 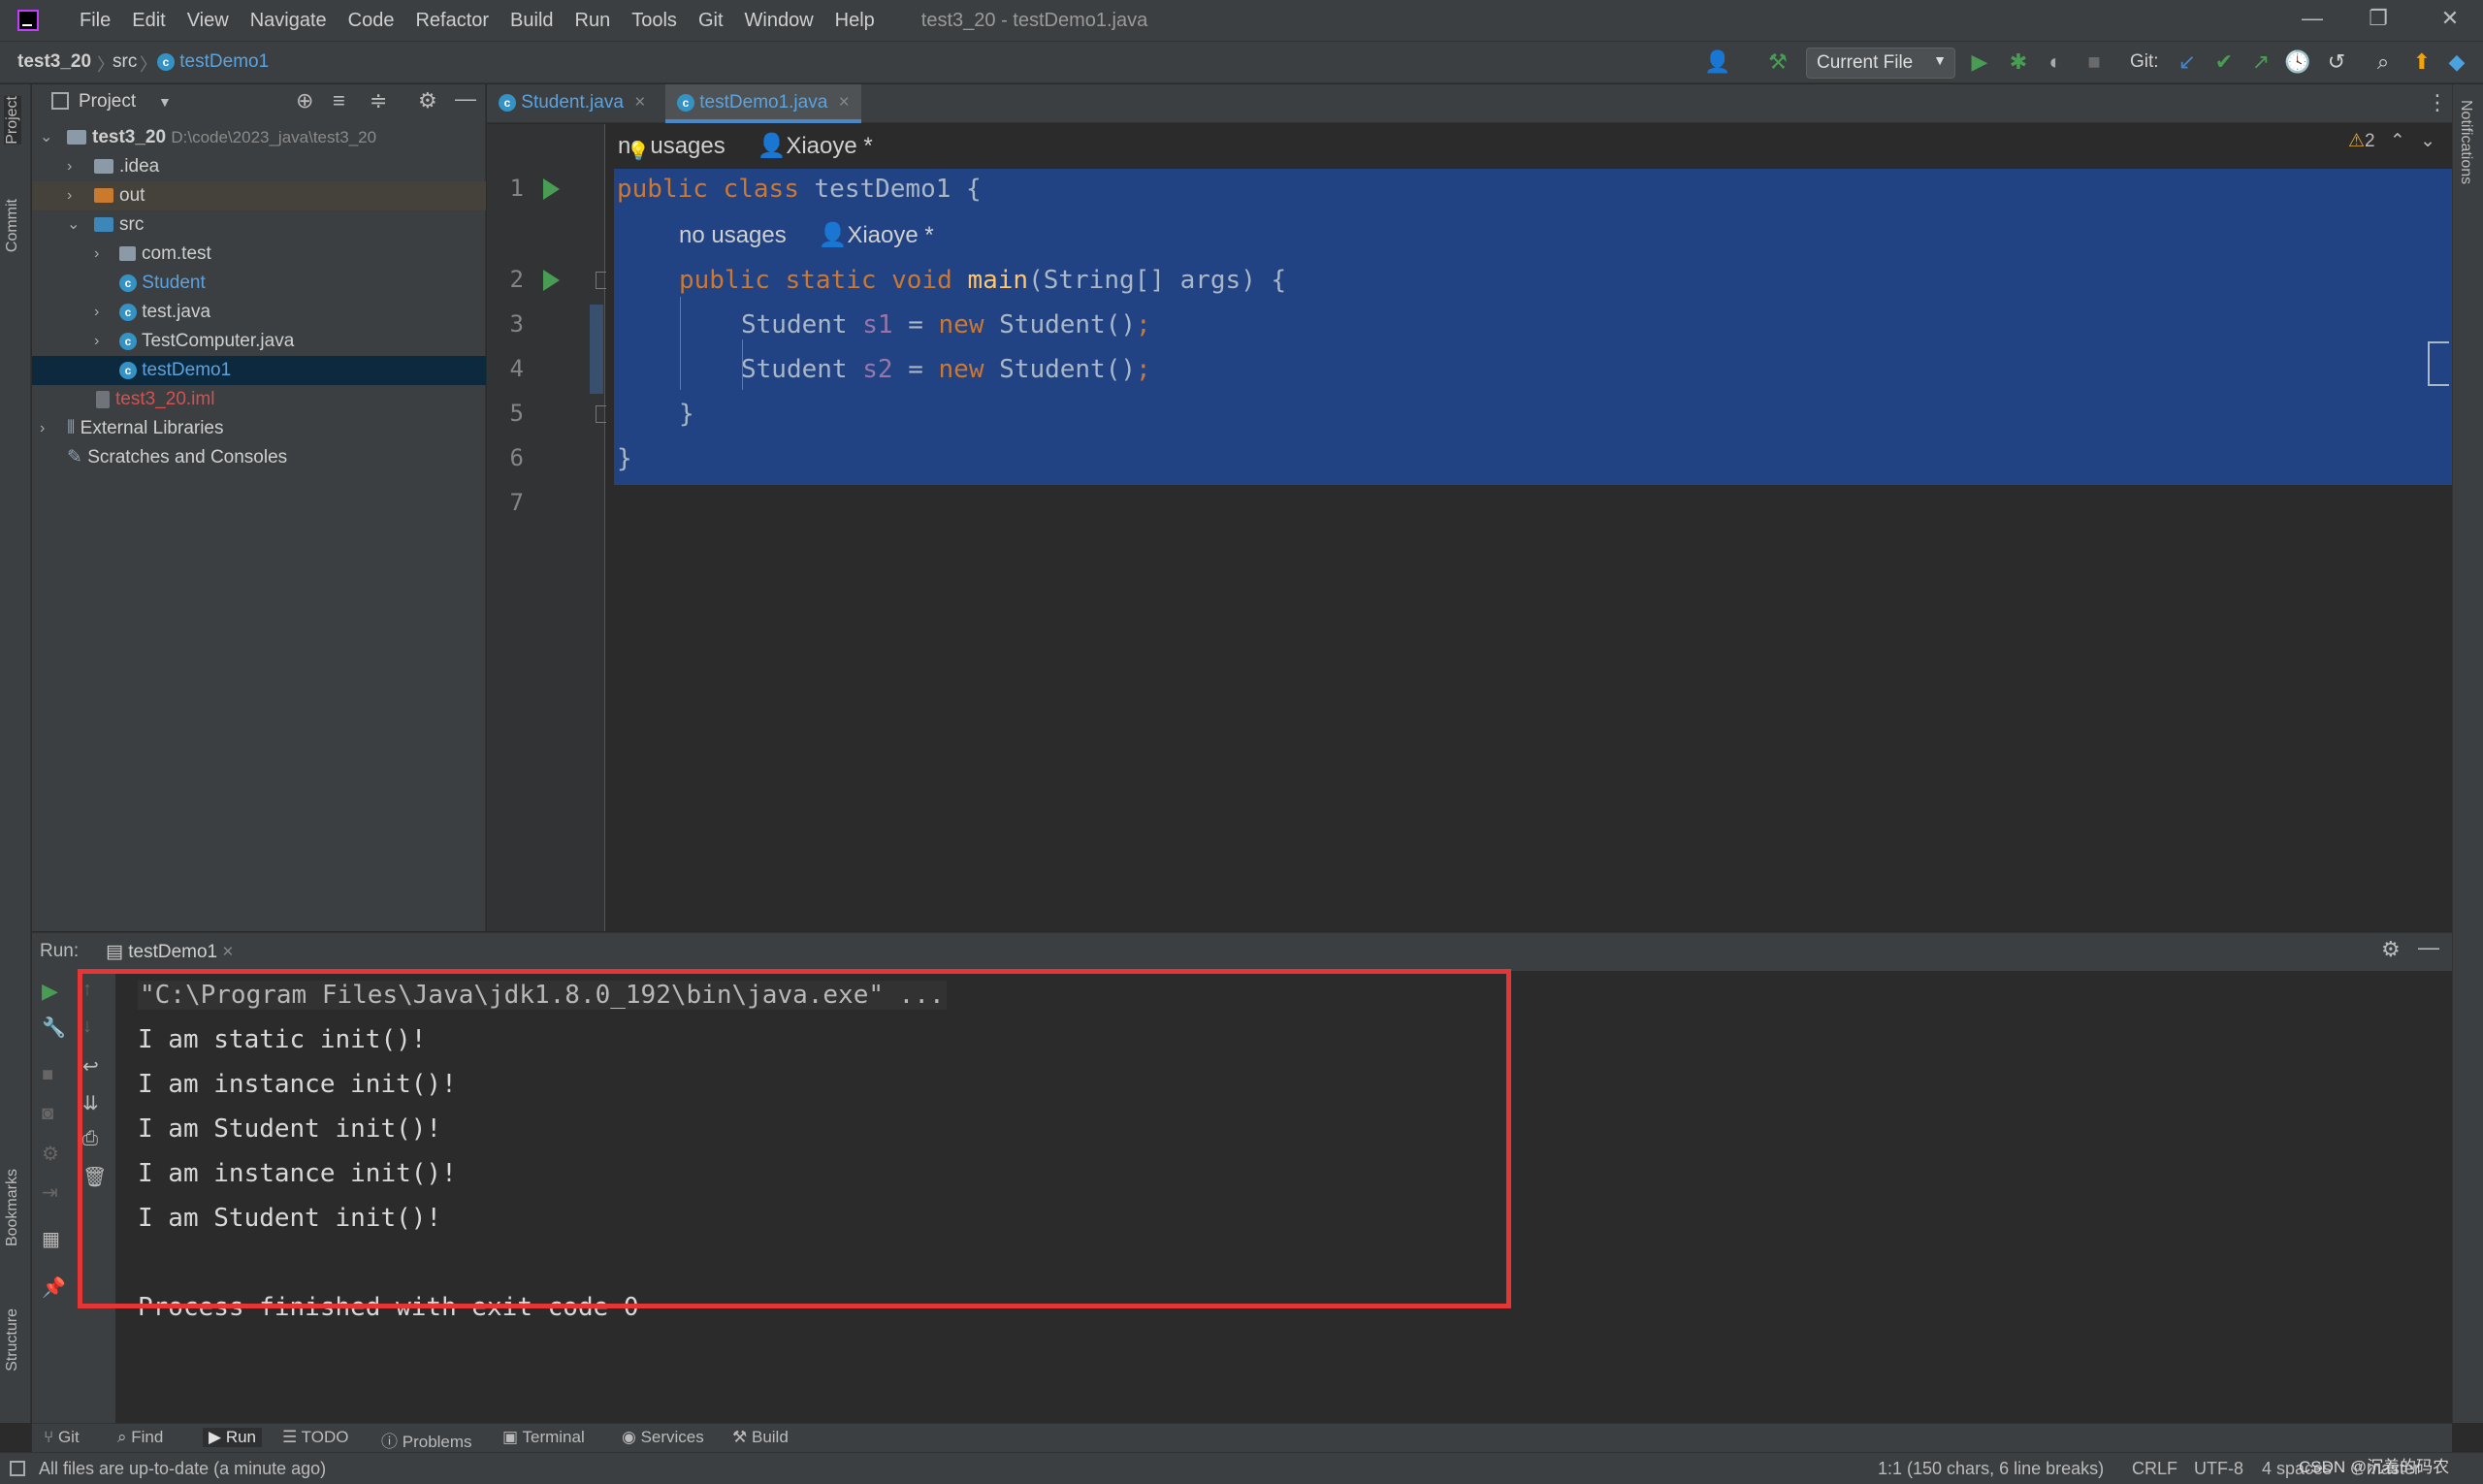 I want to click on minimize-button: —, so click(x=2312, y=18).